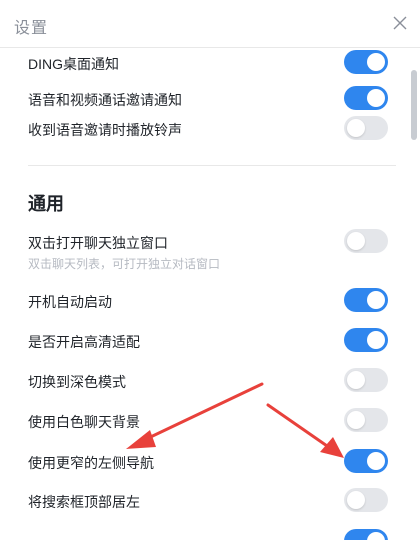  I want to click on setting-label: 使用白色聊天背景, so click(84, 422).